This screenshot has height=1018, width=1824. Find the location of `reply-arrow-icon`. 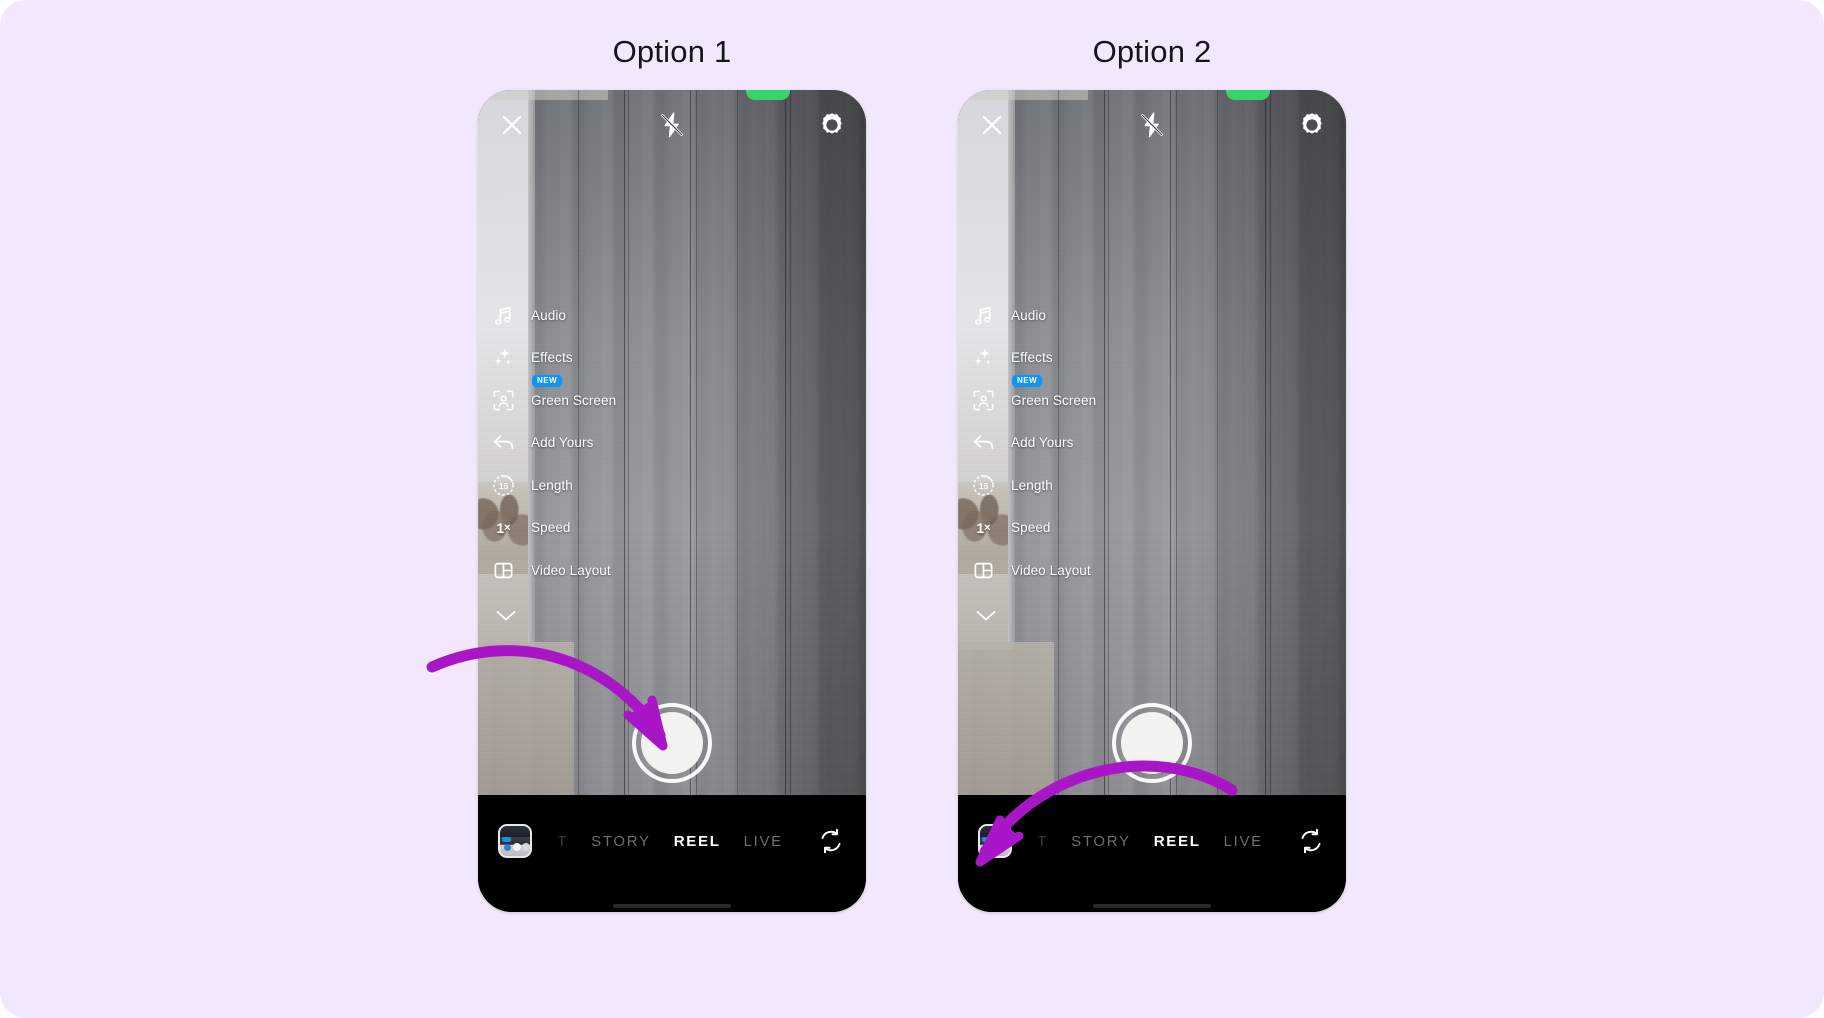

reply-arrow-icon is located at coordinates (503, 442).